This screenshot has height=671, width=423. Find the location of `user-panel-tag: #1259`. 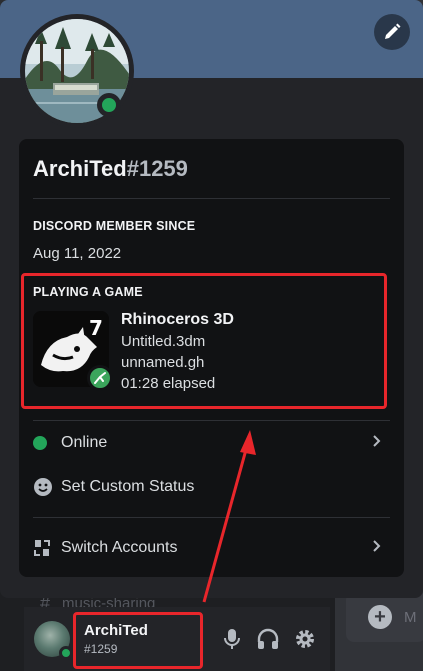

user-panel-tag: #1259 is located at coordinates (101, 649).